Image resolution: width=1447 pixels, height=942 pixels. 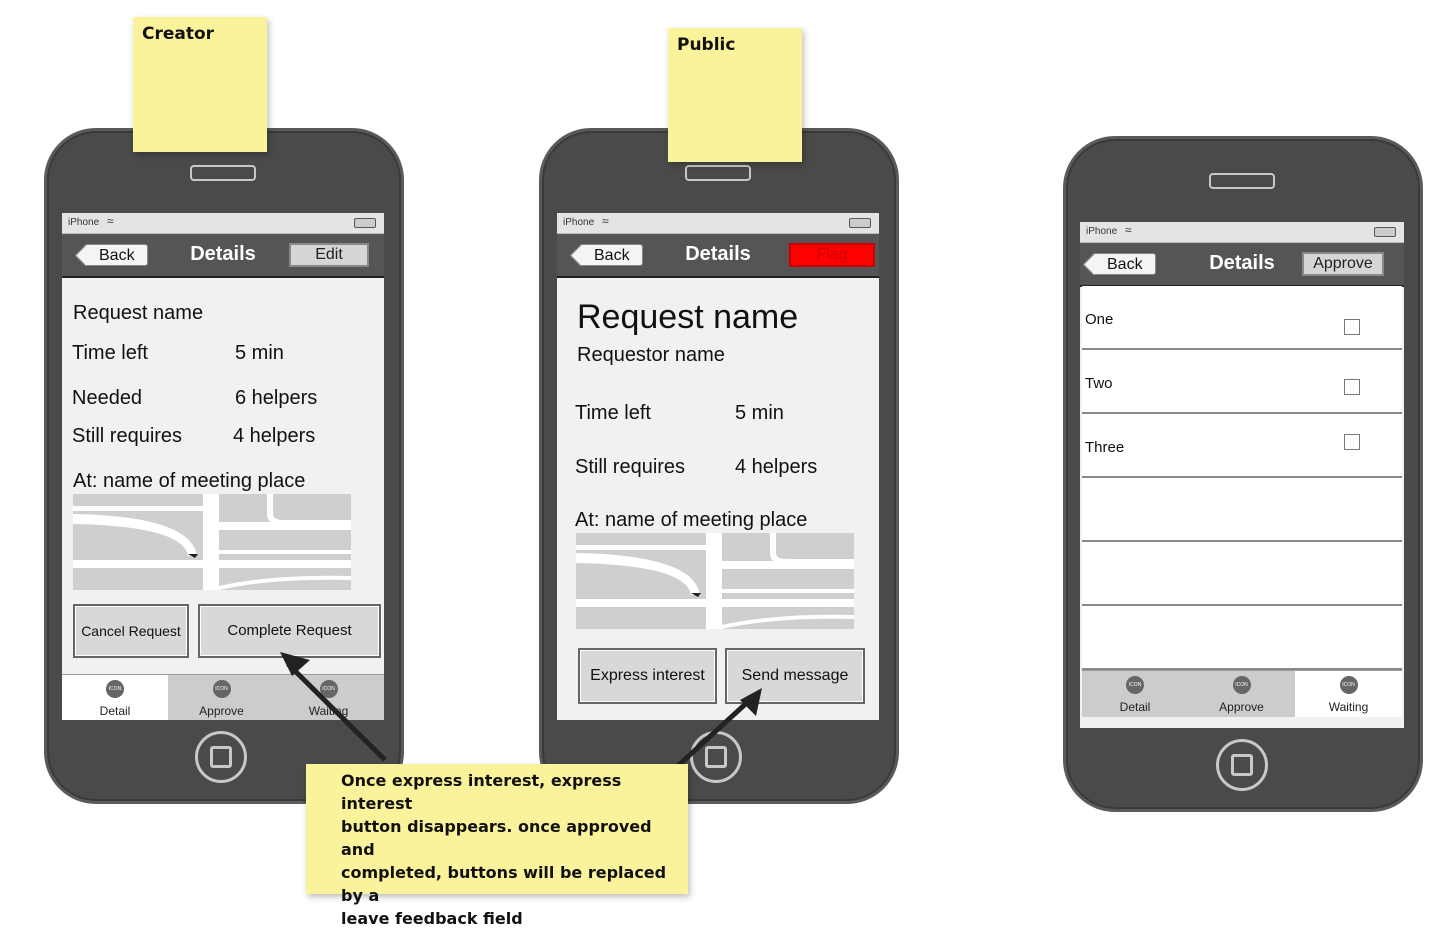 What do you see at coordinates (432, 918) in the screenshot?
I see `annotation-line: leave feedback field` at bounding box center [432, 918].